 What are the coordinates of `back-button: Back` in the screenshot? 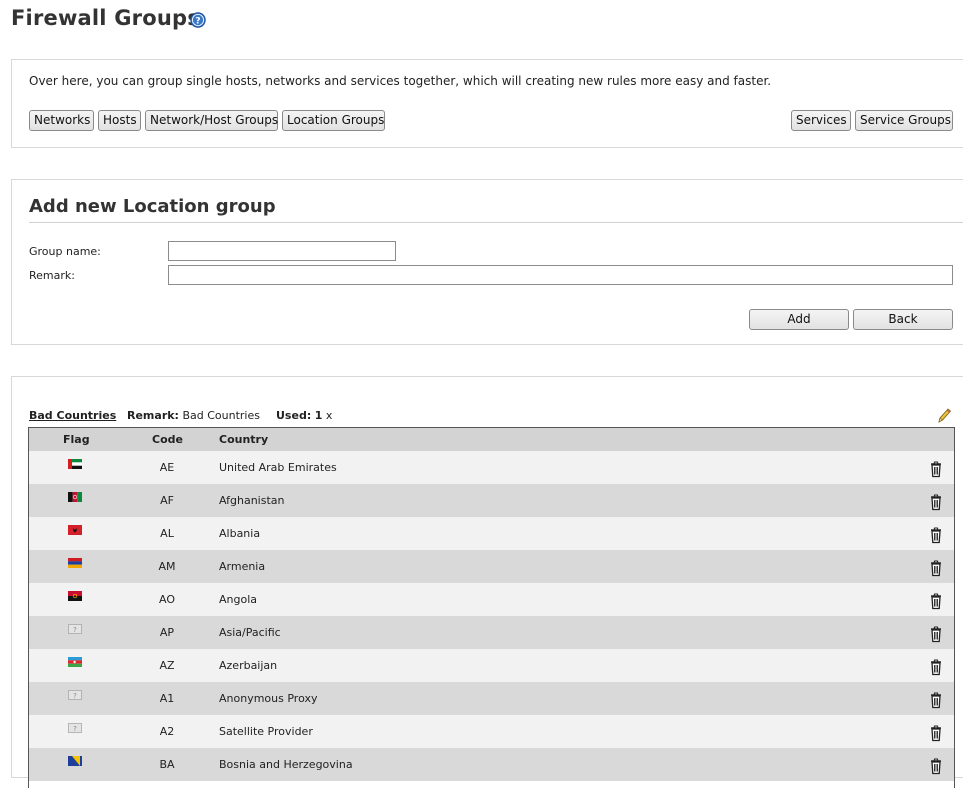 It's located at (903, 319).